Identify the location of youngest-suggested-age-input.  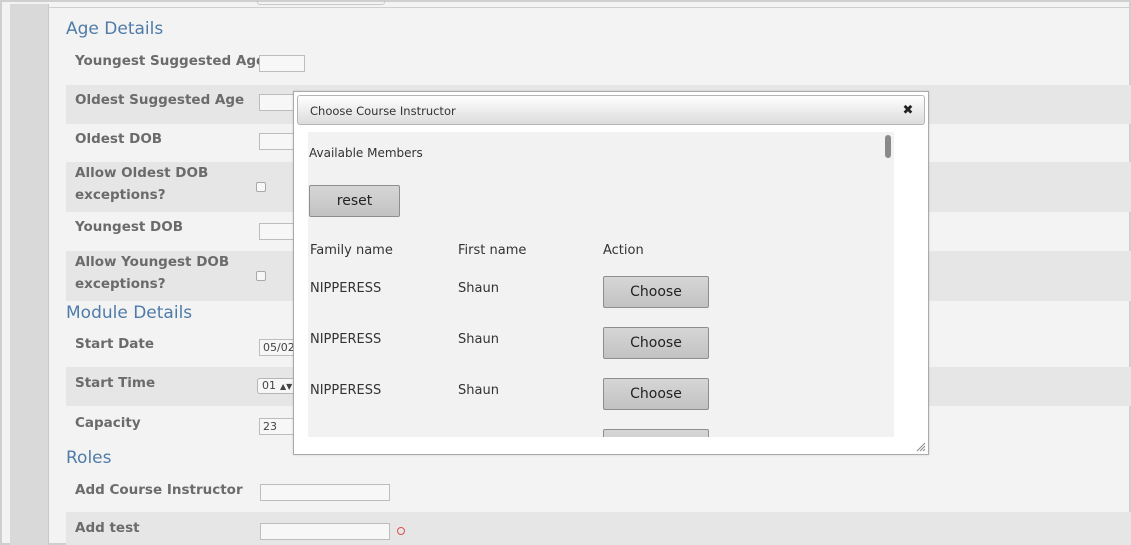
(282, 63).